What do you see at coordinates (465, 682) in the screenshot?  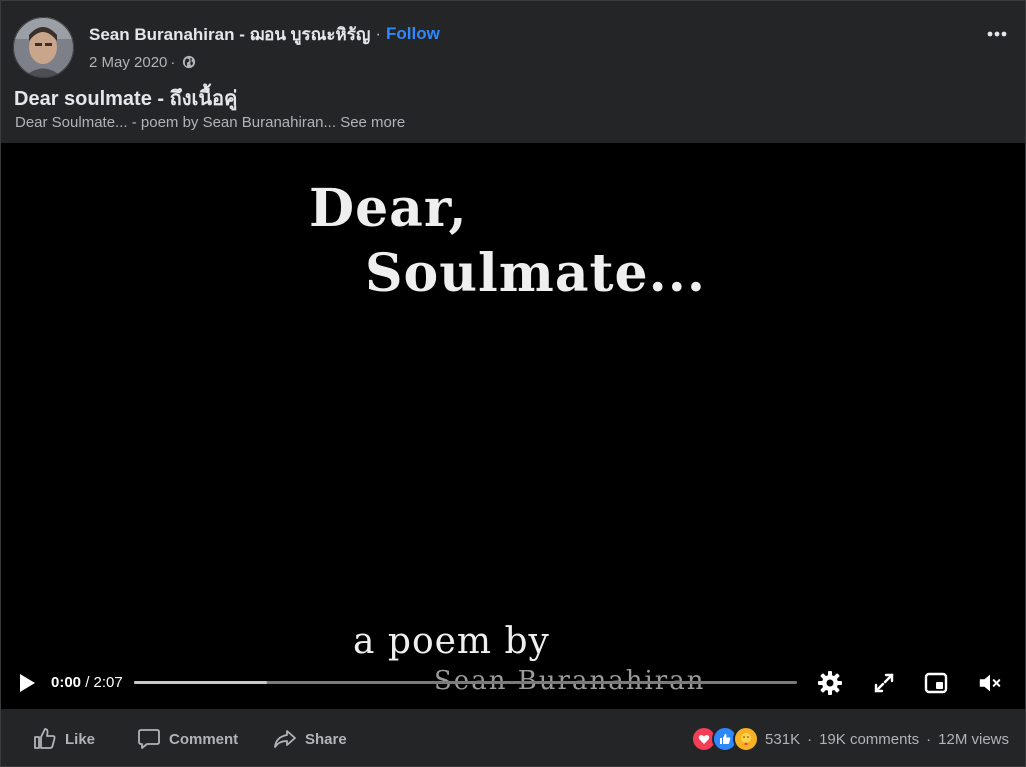 I see `progress-bar` at bounding box center [465, 682].